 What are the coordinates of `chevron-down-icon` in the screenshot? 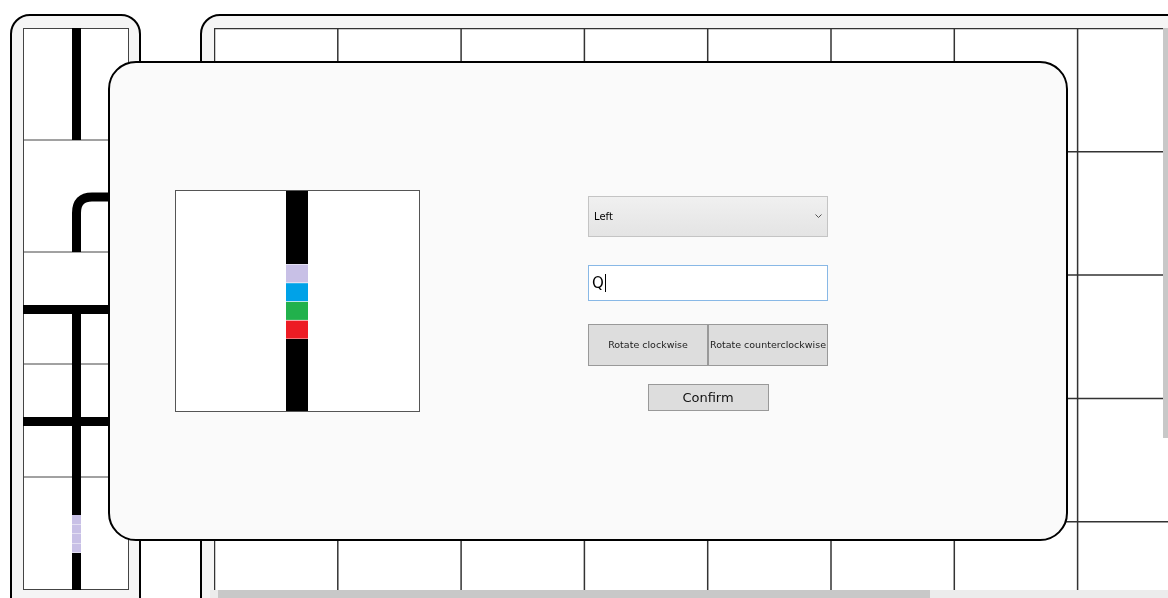 It's located at (818, 216).